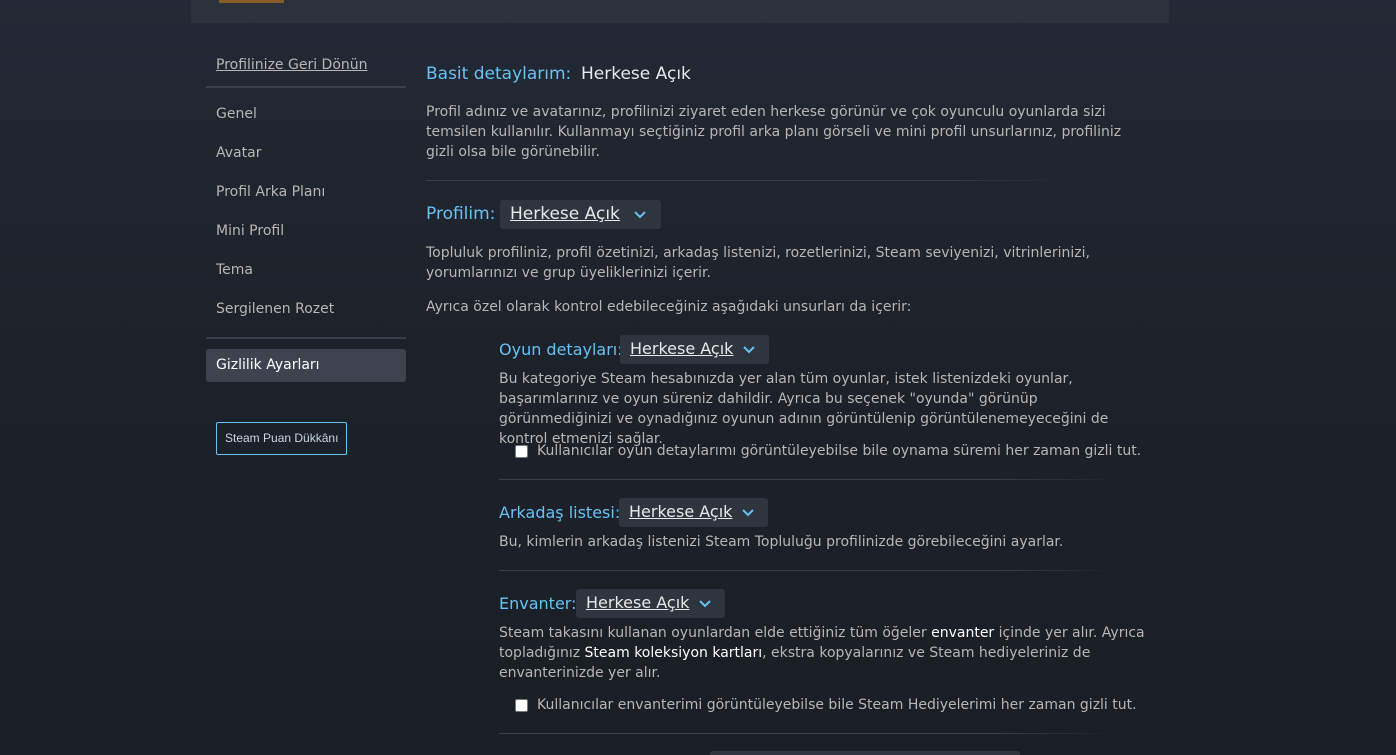  Describe the element at coordinates (282, 438) in the screenshot. I see `points-shop-button: Steam Puan Dükkânı` at that location.